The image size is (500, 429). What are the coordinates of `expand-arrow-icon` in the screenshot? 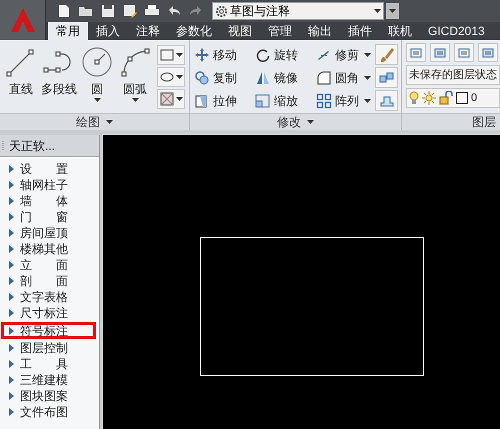 It's located at (11, 330).